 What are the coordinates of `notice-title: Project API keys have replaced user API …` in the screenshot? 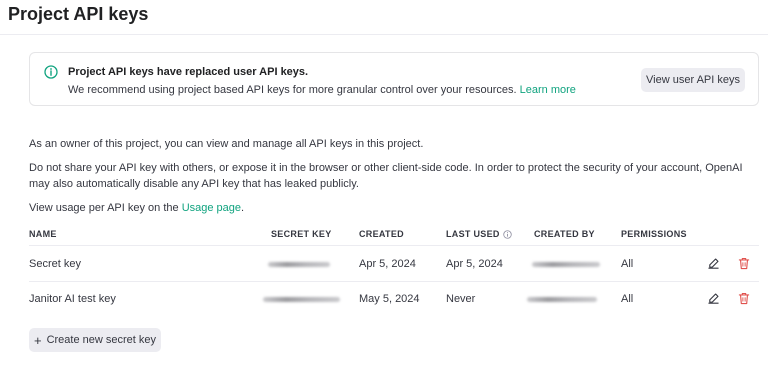 It's located at (188, 72).